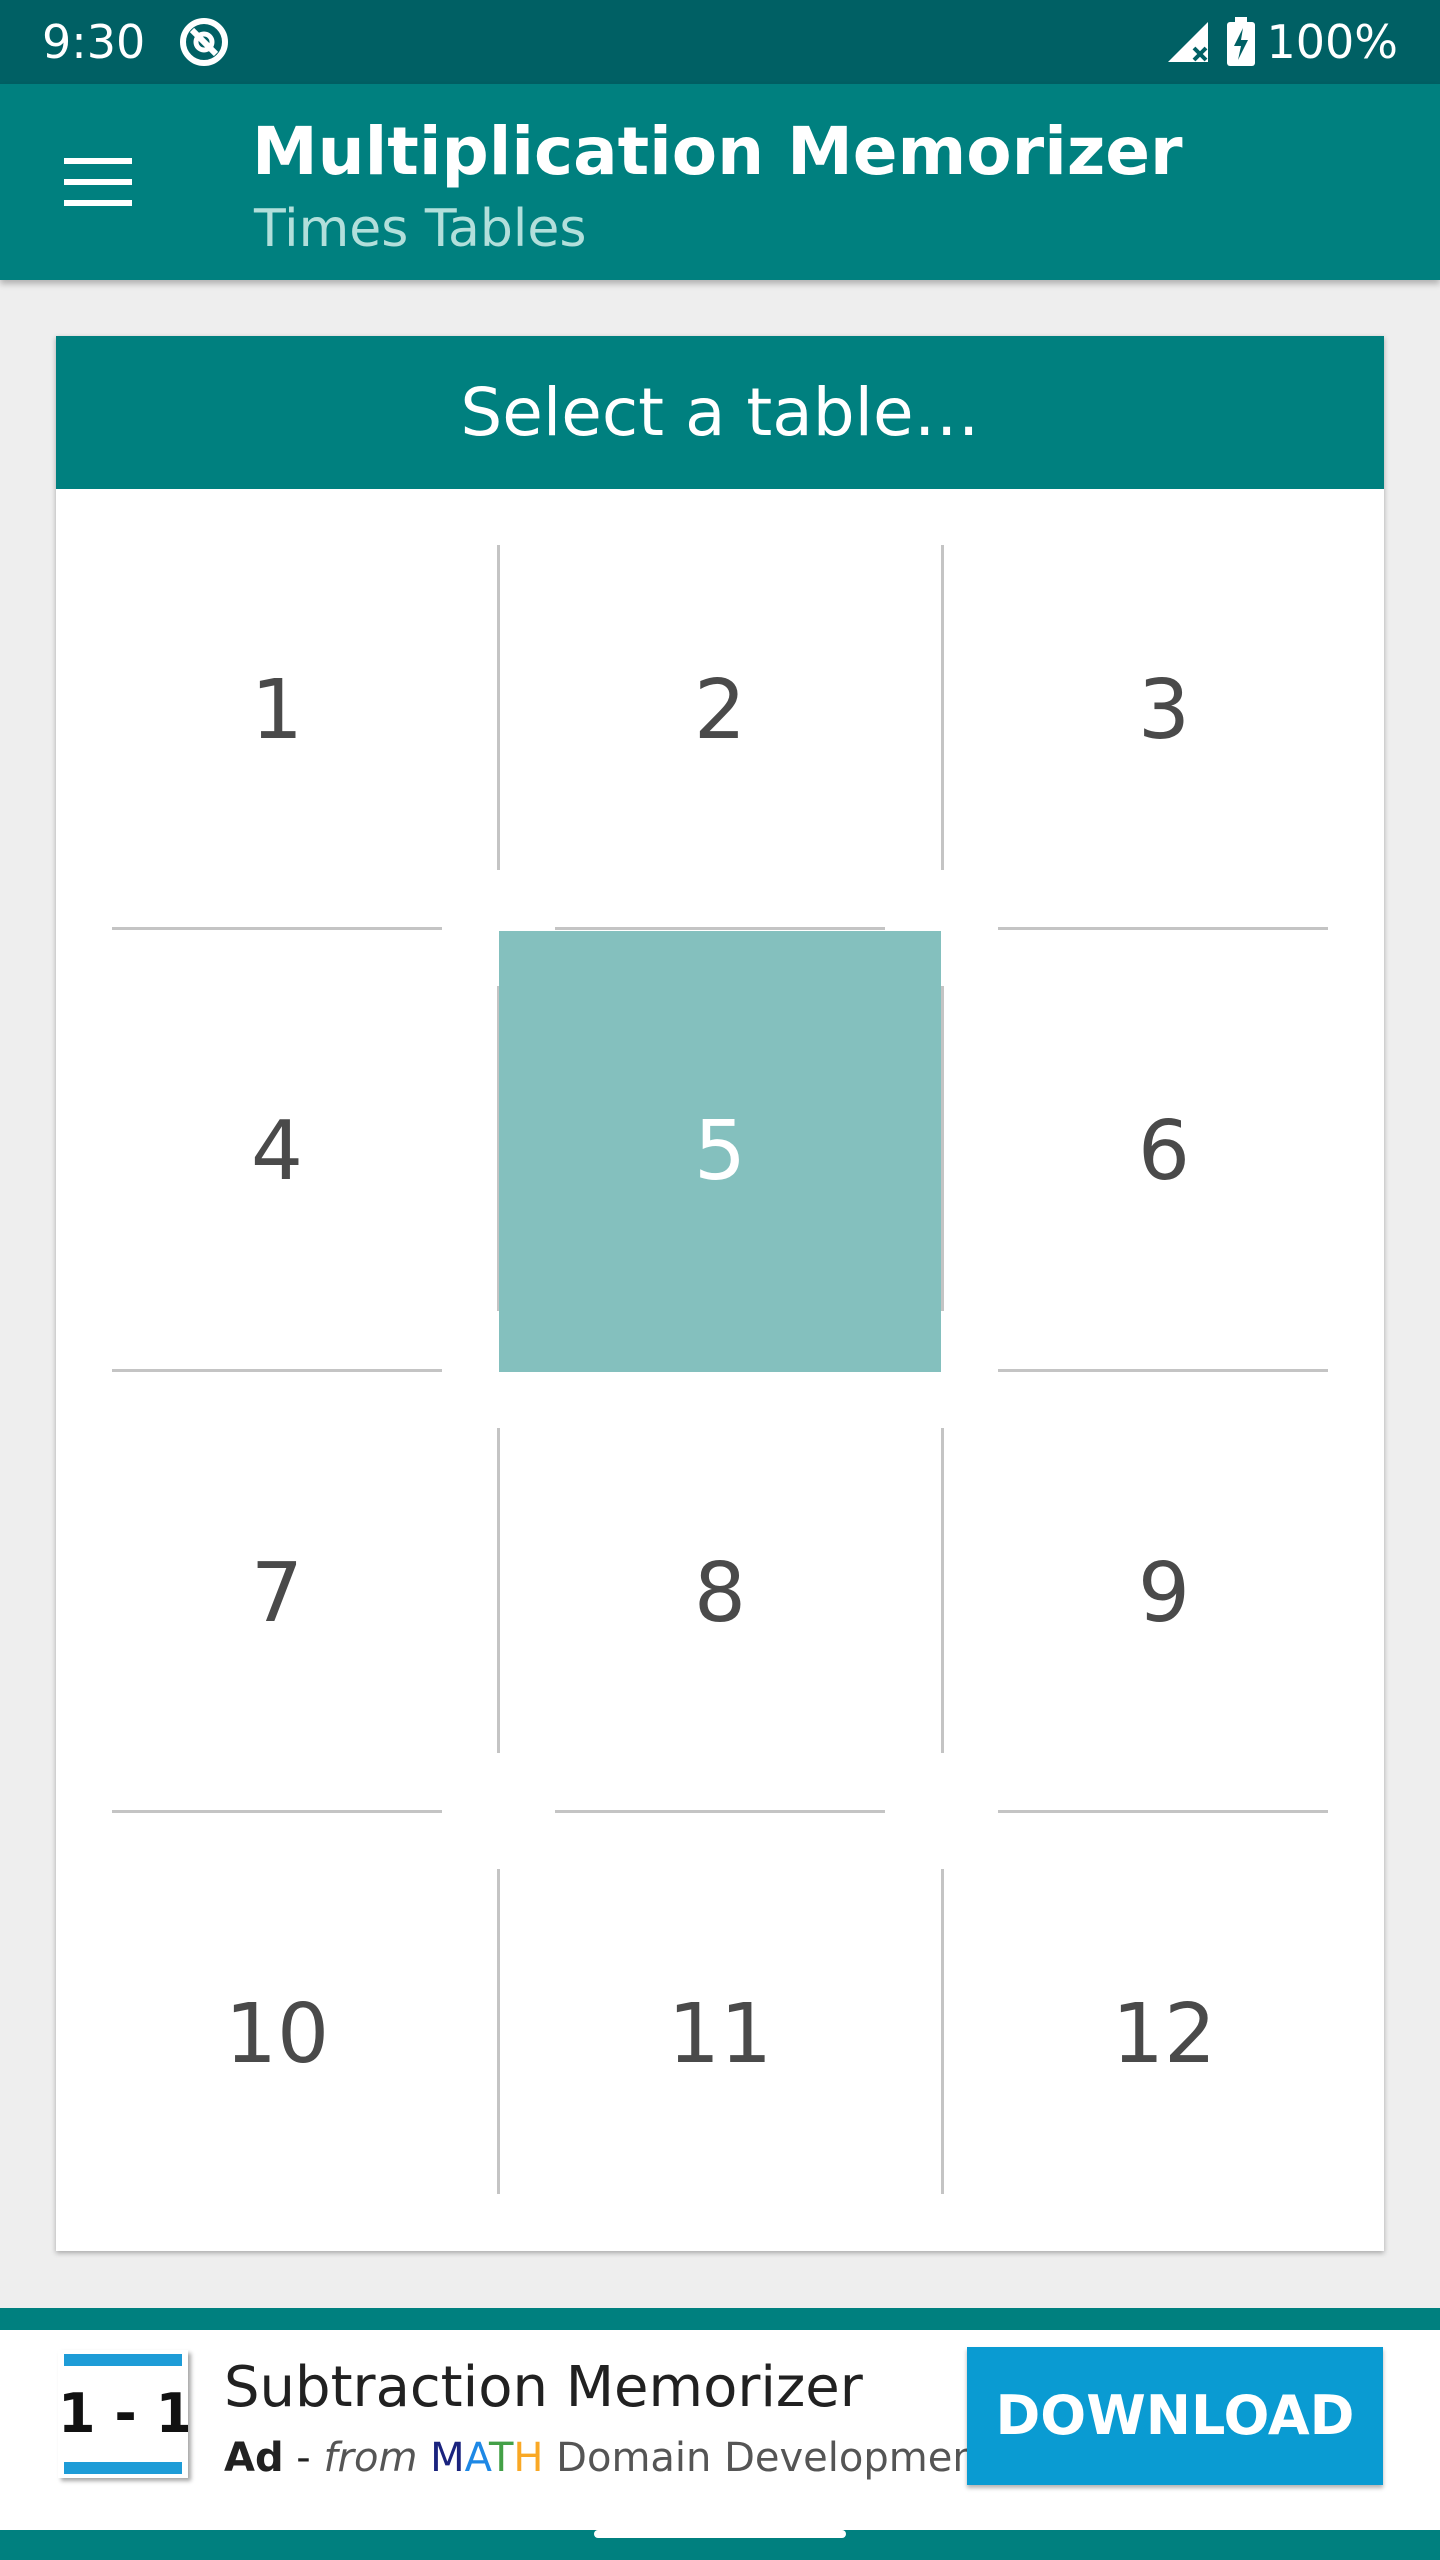  What do you see at coordinates (543, 2388) in the screenshot?
I see `ad-app-title: Subtraction Memorizer` at bounding box center [543, 2388].